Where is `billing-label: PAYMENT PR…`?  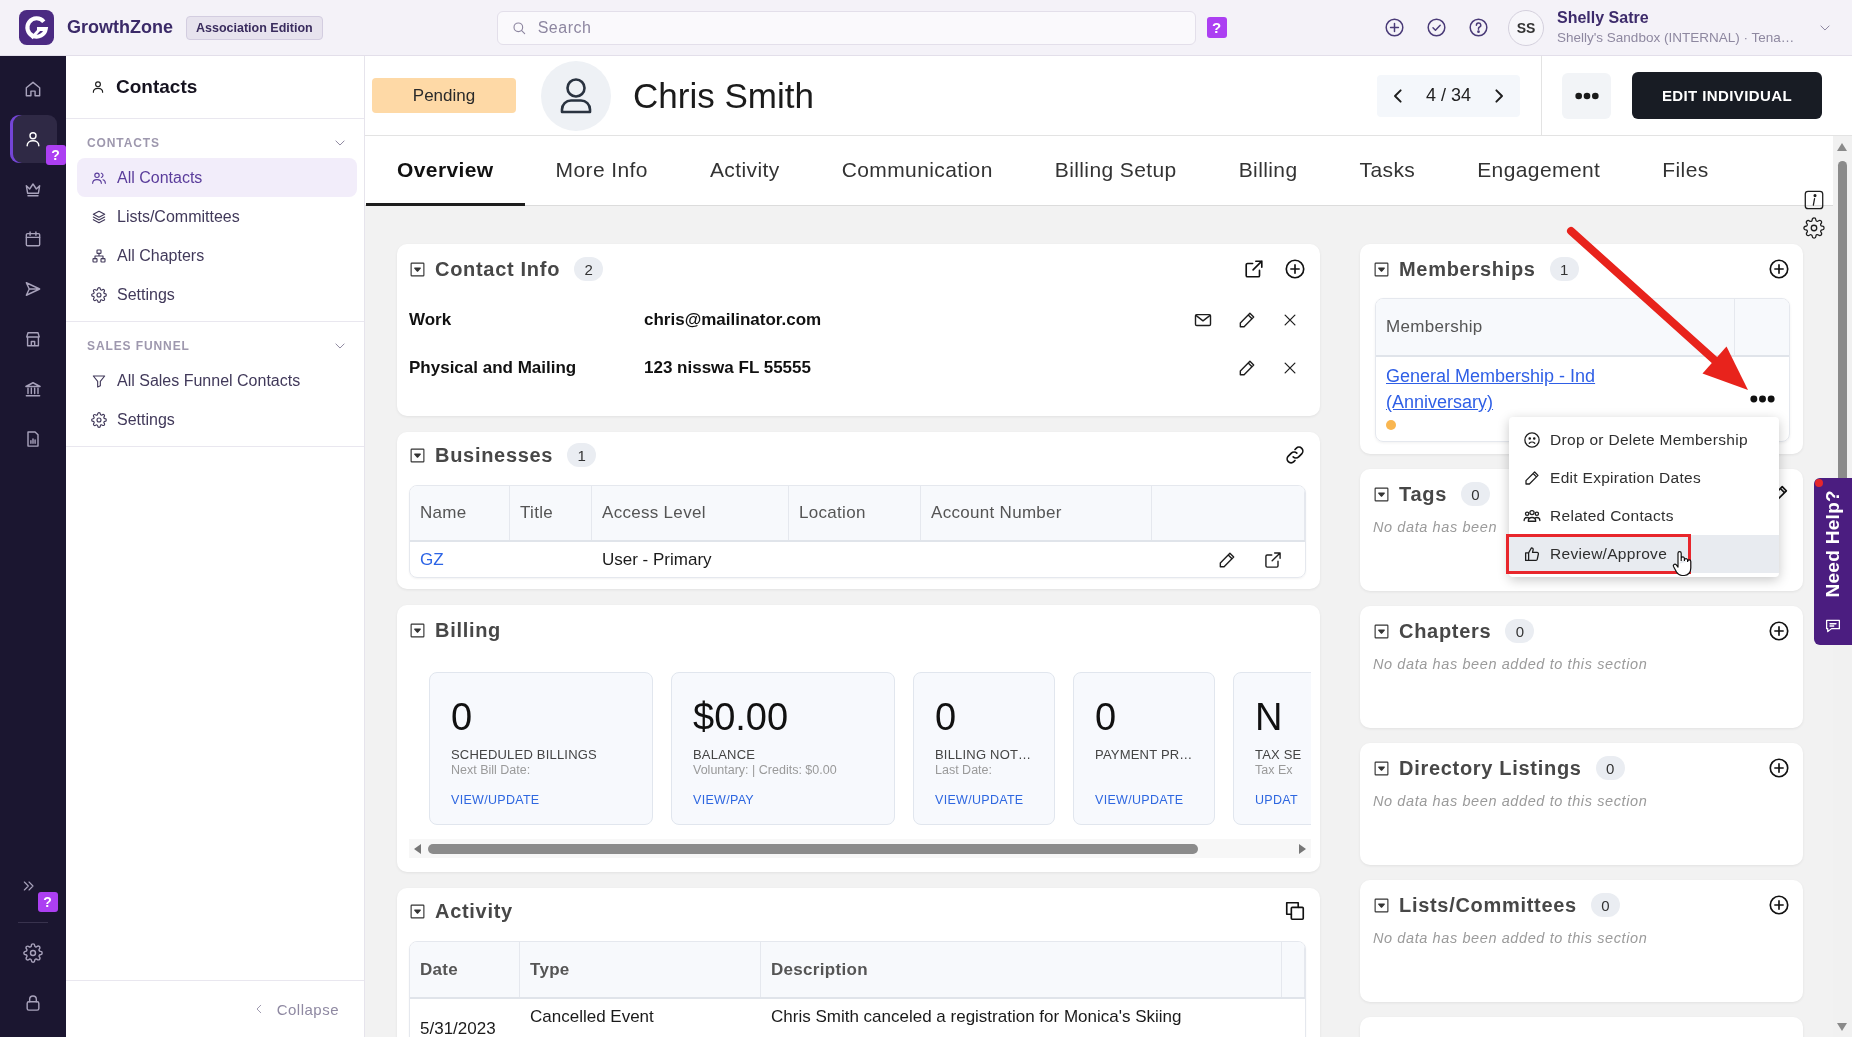
billing-label: PAYMENT PR… is located at coordinates (1144, 754).